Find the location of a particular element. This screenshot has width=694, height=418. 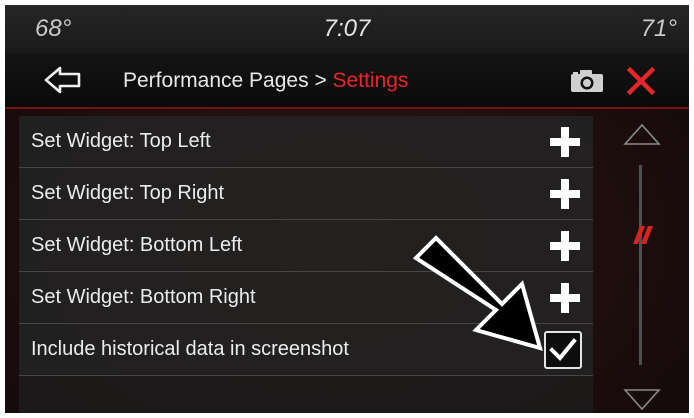

row-label: Include historical data in screenshot is located at coordinates (190, 349).